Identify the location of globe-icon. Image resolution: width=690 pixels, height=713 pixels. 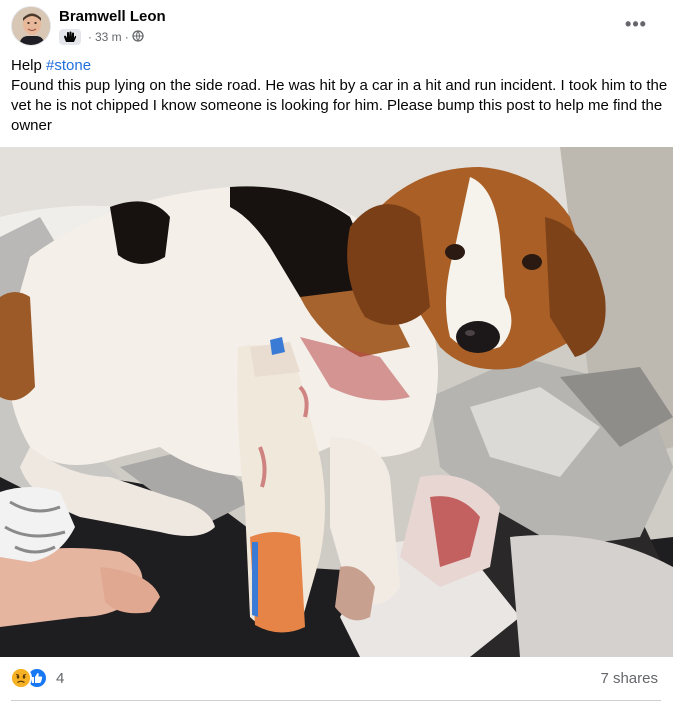
(138, 37).